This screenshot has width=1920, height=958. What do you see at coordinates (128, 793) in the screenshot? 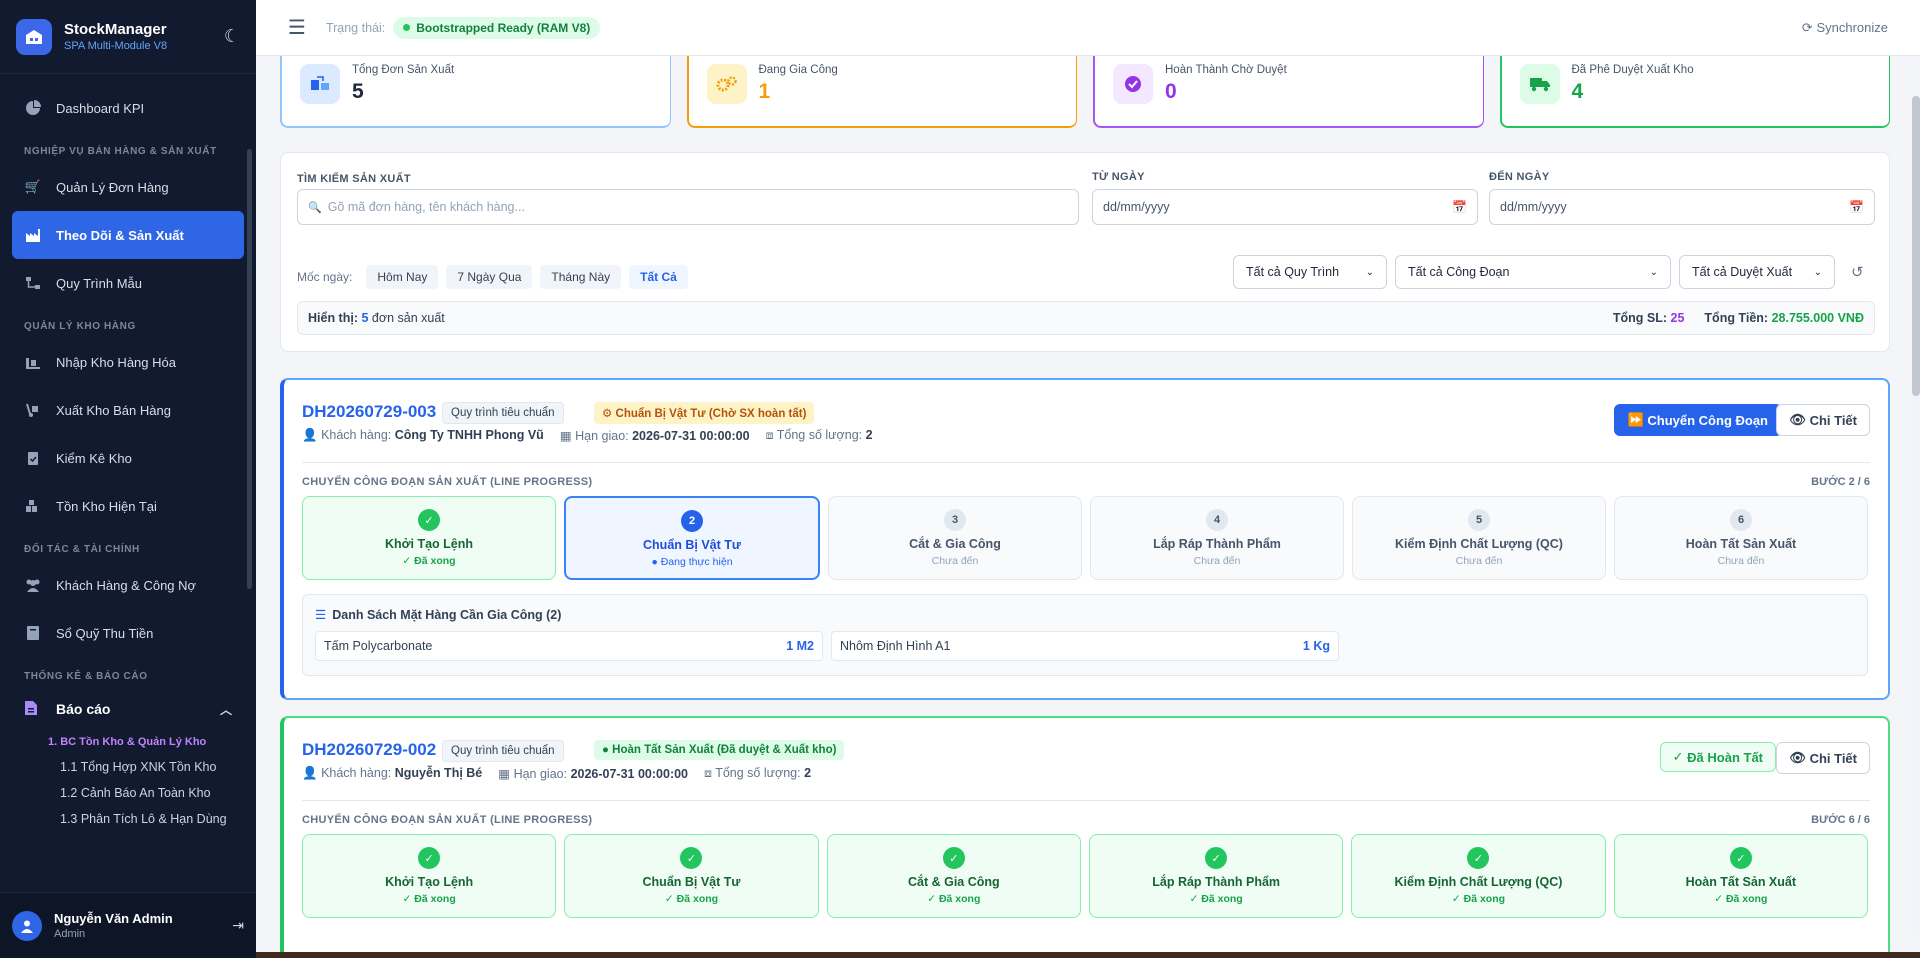
I see `sidebar-subitem-report-2: 1.2 Cảnh Báo An Toàn Kho` at bounding box center [128, 793].